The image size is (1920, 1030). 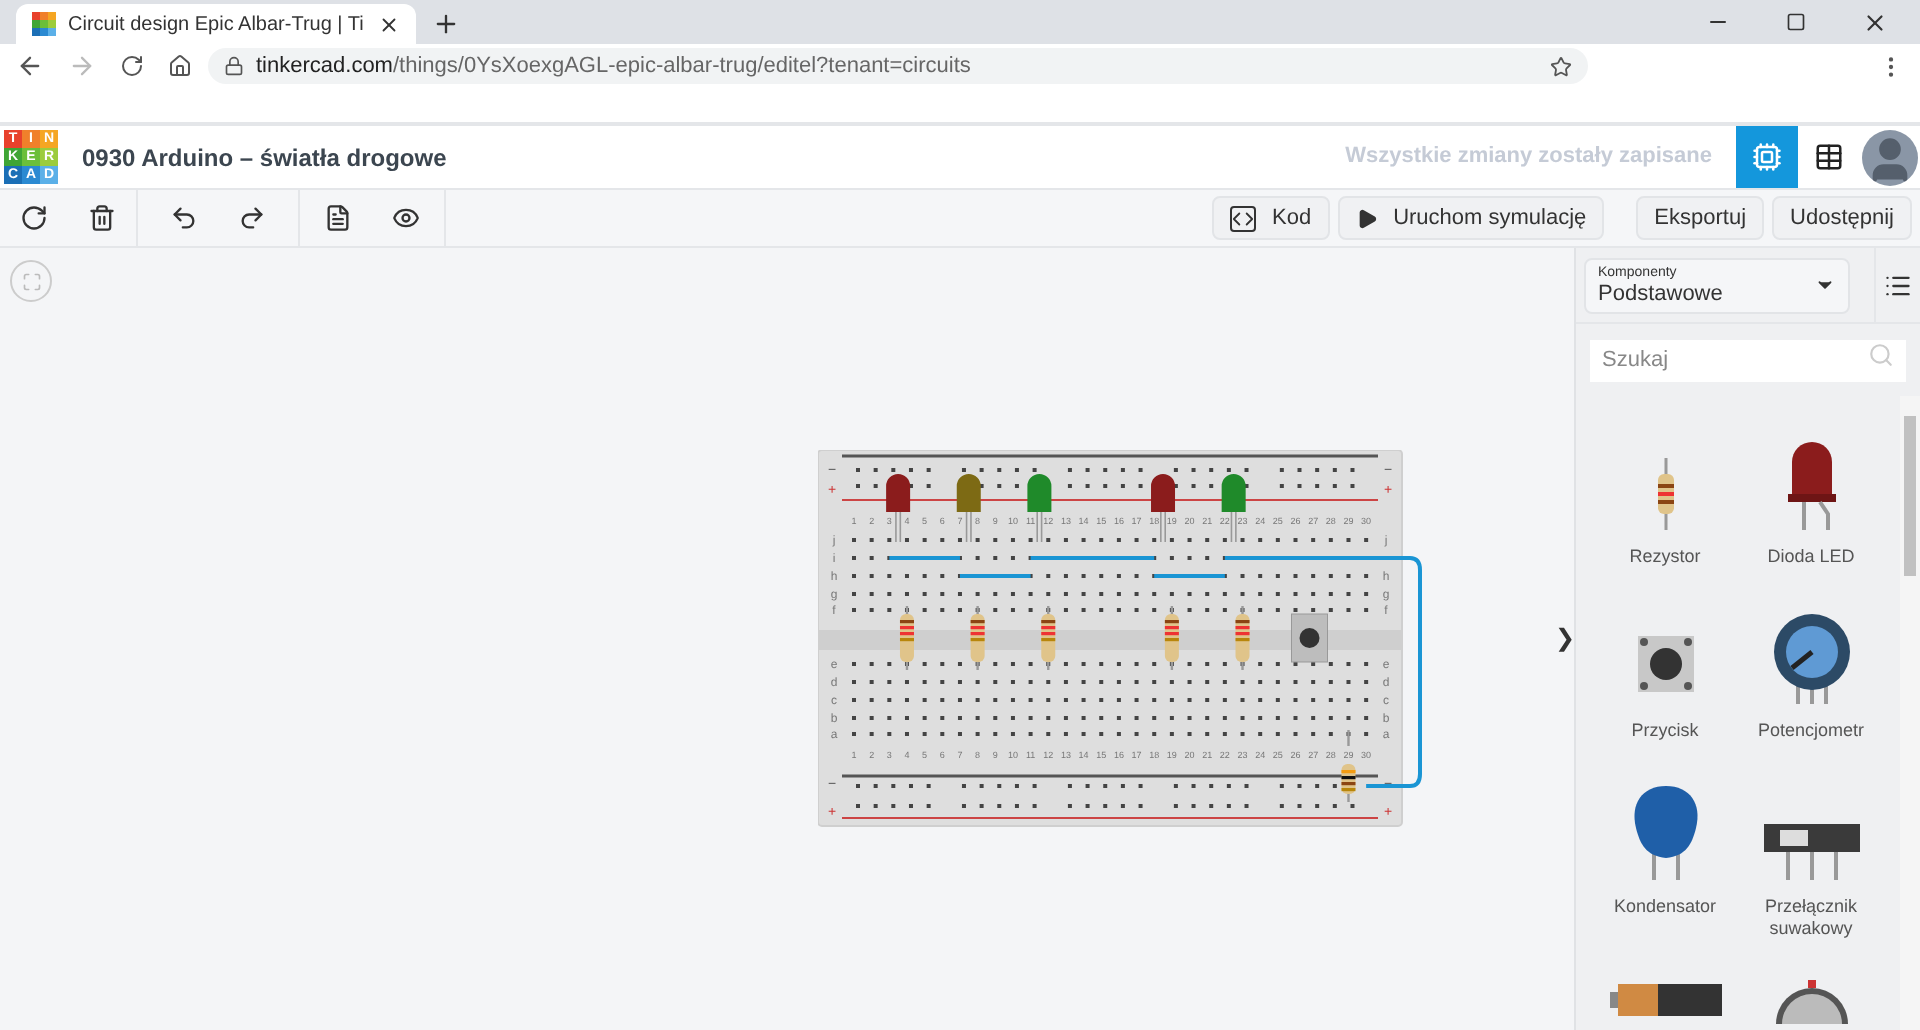 What do you see at coordinates (1366, 218) in the screenshot?
I see `play-icon` at bounding box center [1366, 218].